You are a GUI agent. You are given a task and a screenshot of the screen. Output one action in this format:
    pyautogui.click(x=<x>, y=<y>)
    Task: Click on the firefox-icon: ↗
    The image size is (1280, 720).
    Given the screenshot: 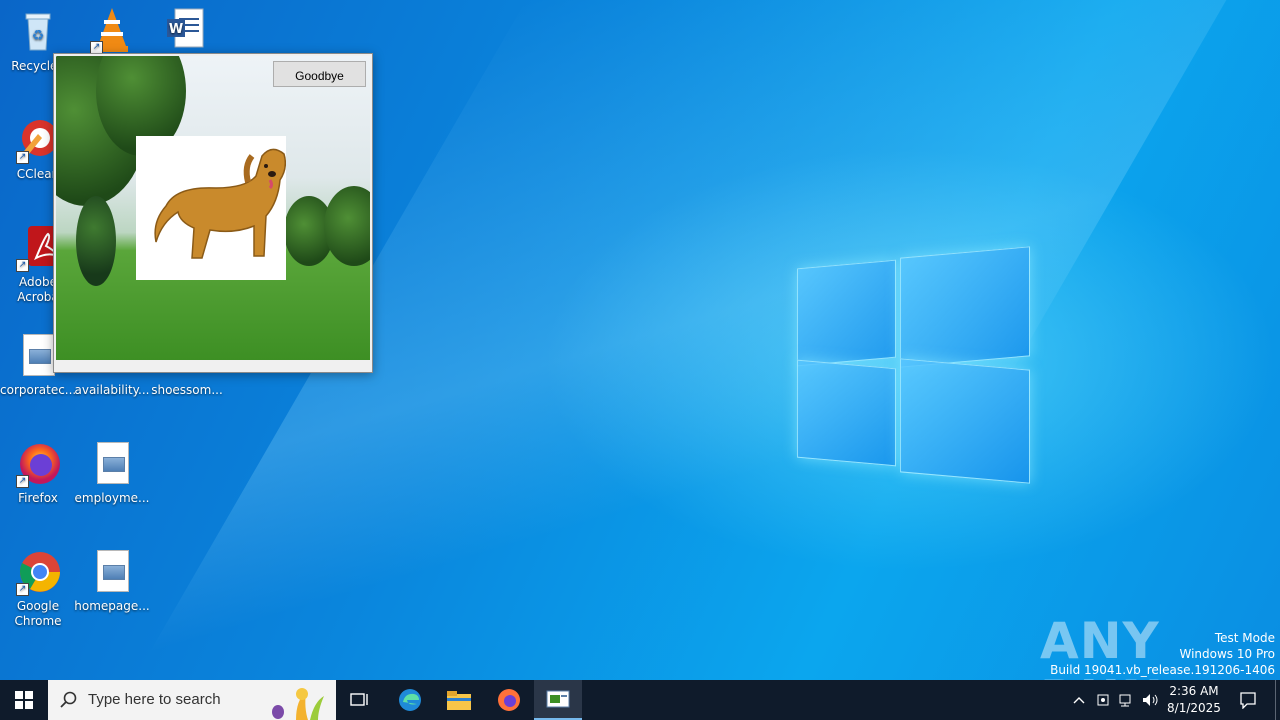 What is the action you would take?
    pyautogui.click(x=38, y=464)
    